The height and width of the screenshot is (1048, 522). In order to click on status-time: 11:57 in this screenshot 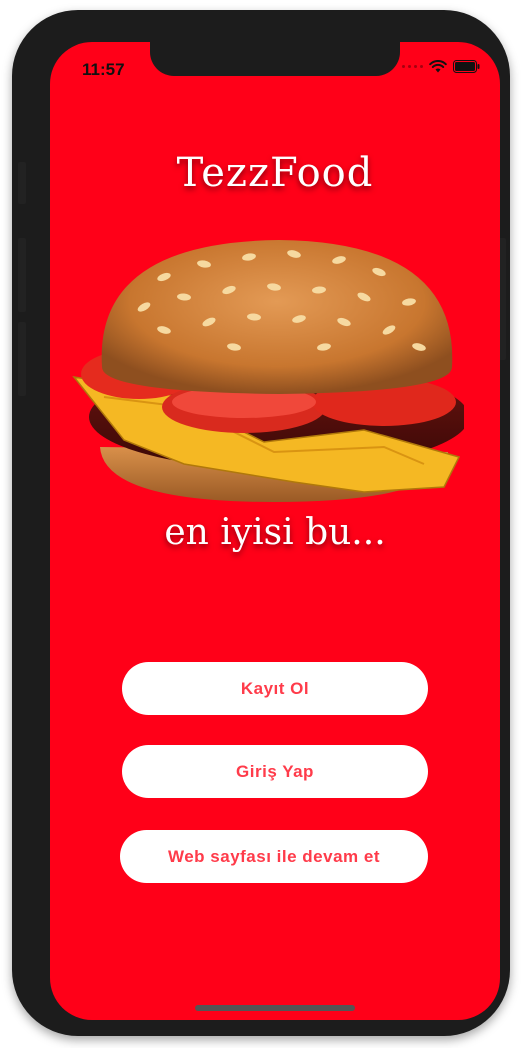, I will do `click(103, 69)`.